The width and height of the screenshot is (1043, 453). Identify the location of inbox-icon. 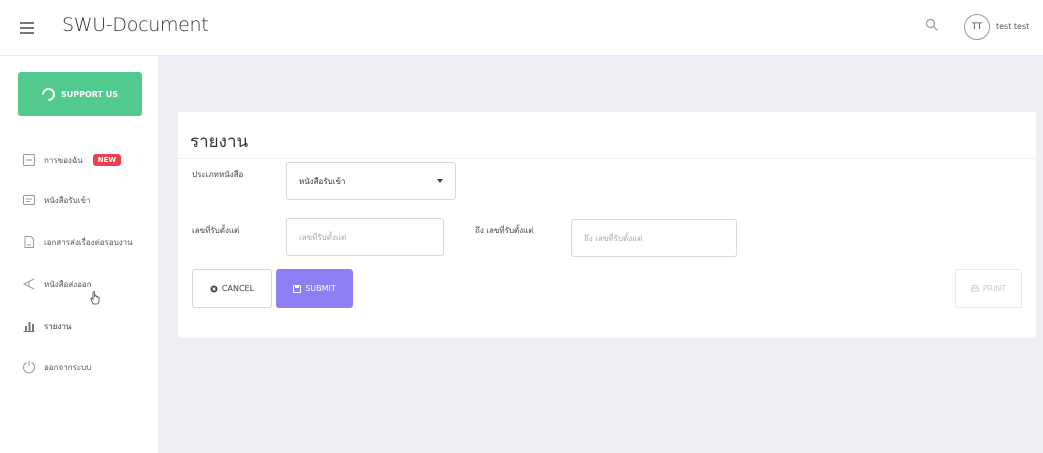
(29, 200).